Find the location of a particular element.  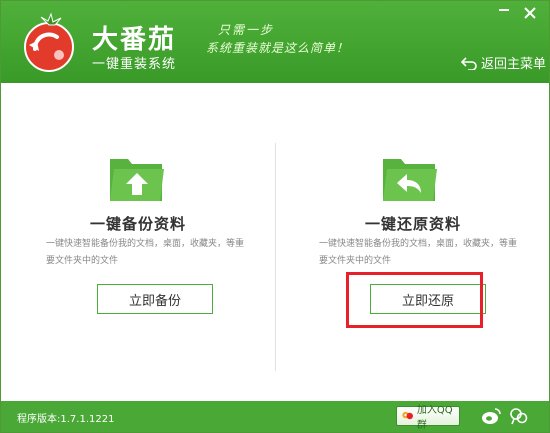

folder-upload-icon is located at coordinates (137, 180).